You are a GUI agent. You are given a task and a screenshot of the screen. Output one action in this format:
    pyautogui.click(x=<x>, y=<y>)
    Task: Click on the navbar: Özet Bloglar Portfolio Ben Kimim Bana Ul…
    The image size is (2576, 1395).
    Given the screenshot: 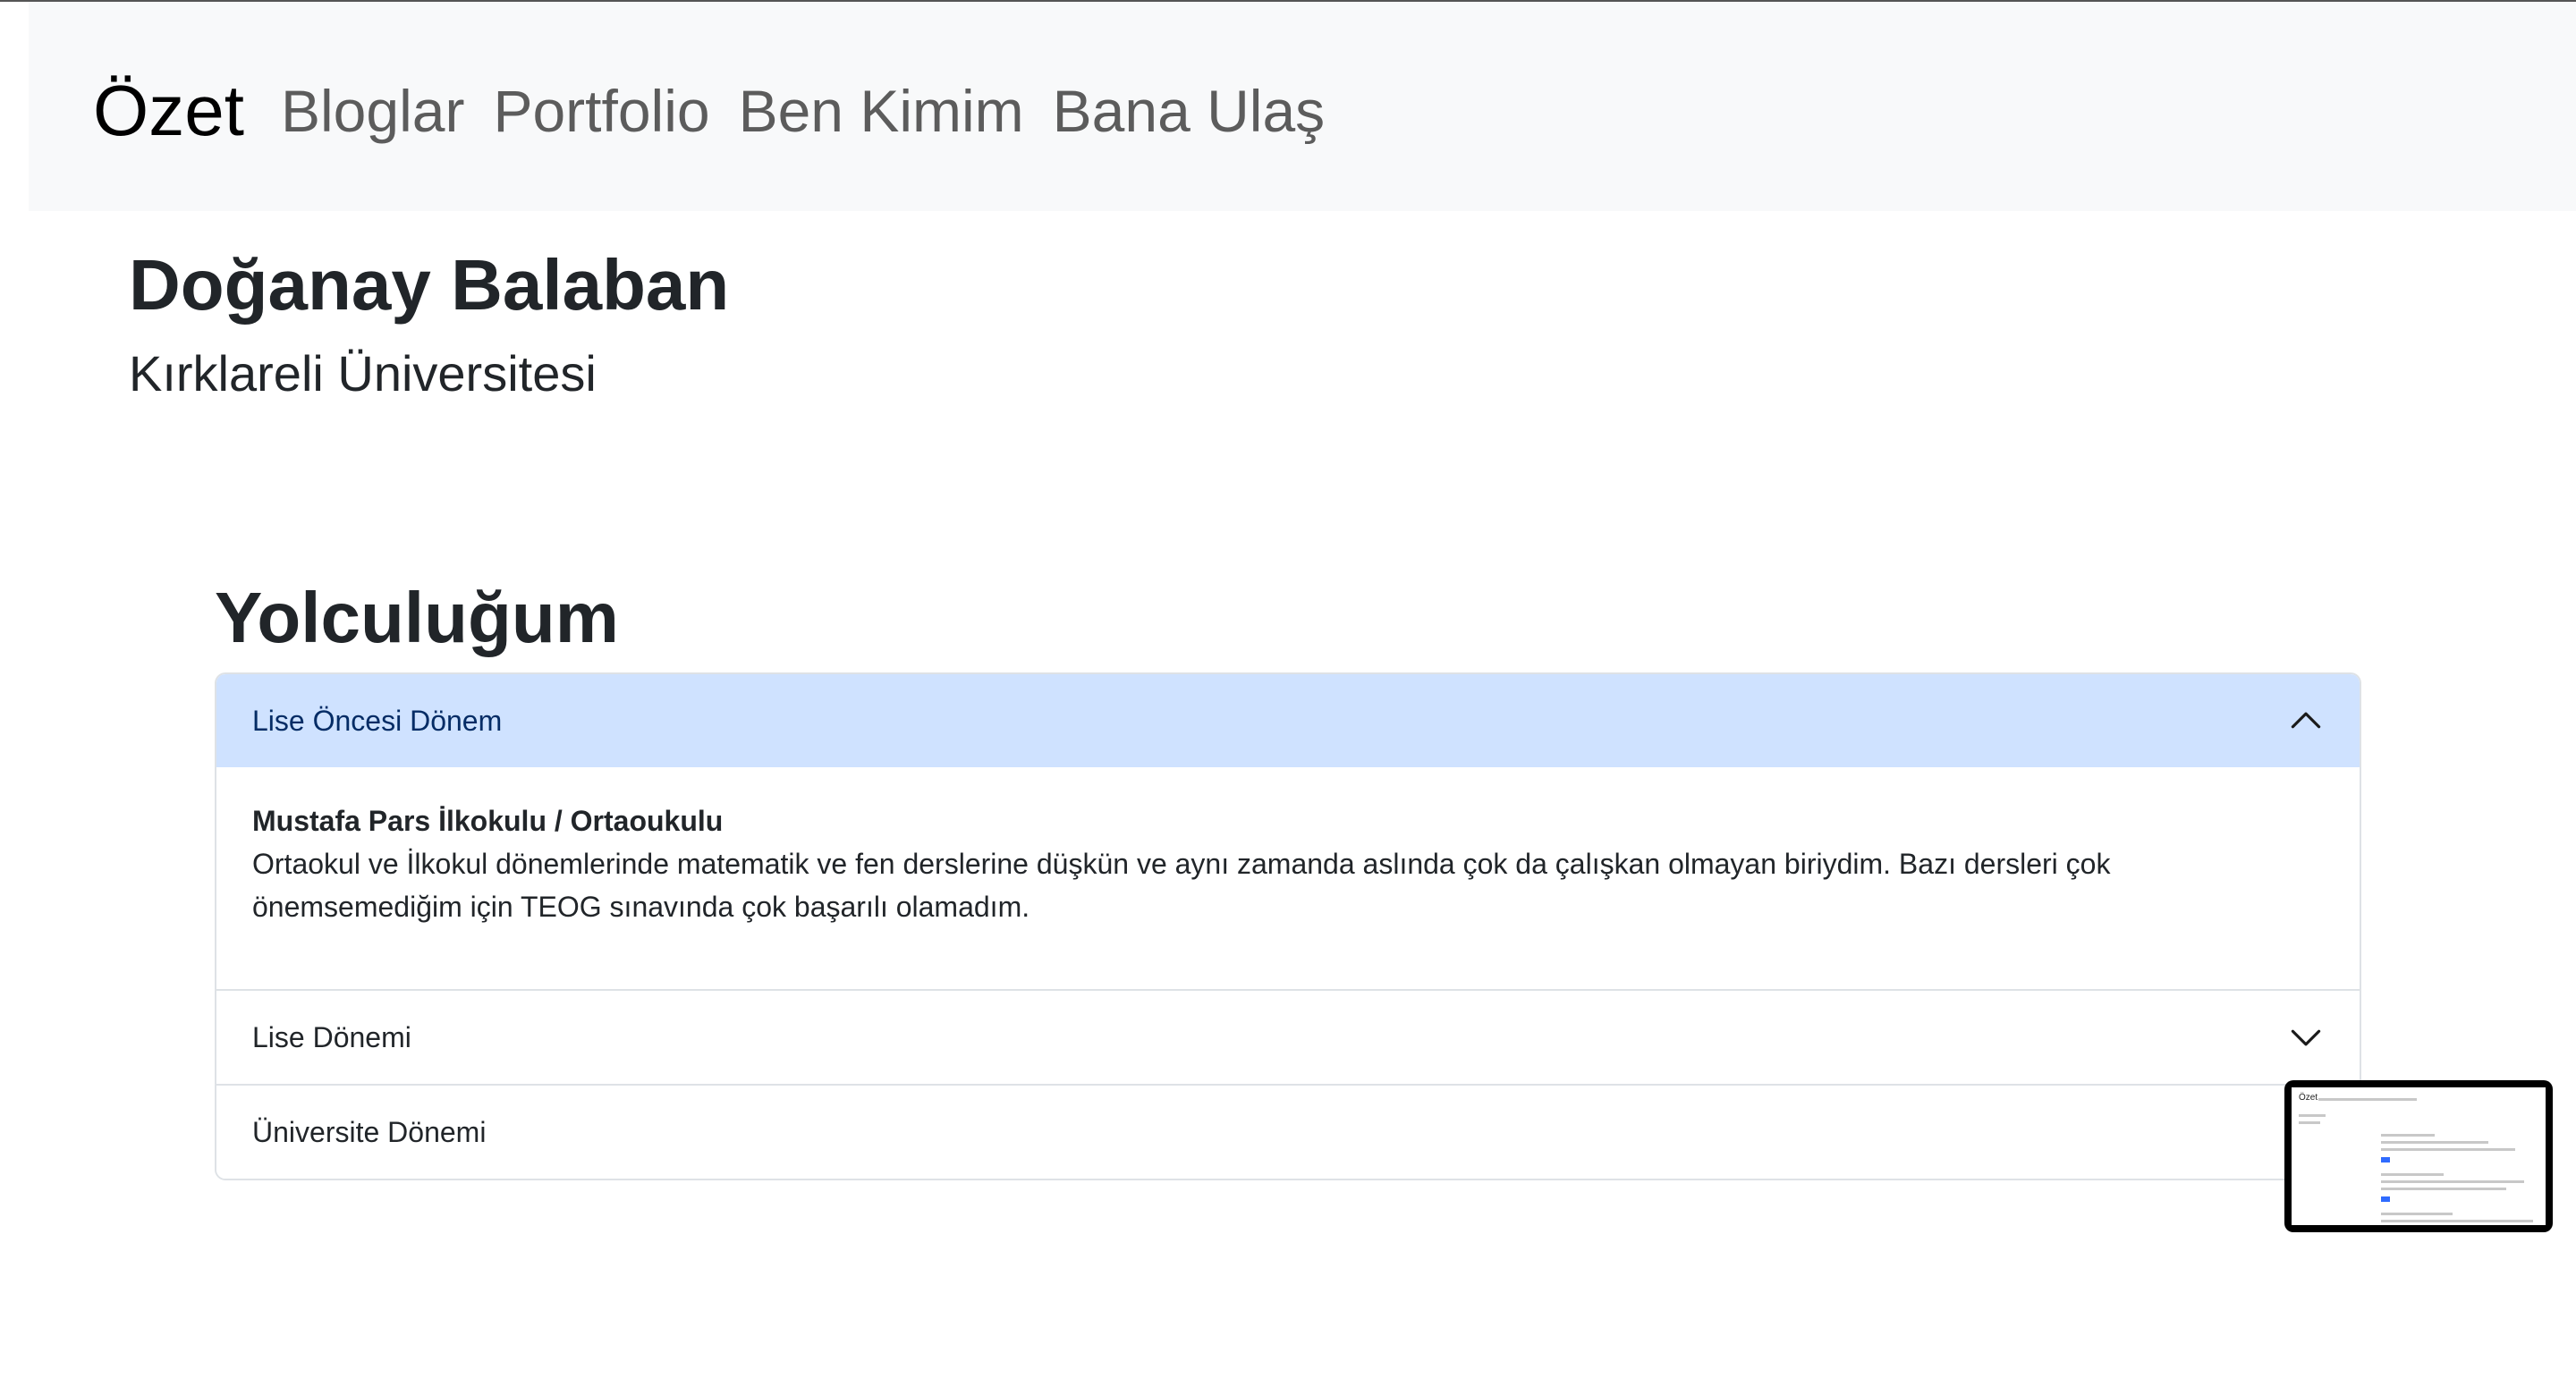 What is the action you would take?
    pyautogui.click(x=1302, y=106)
    